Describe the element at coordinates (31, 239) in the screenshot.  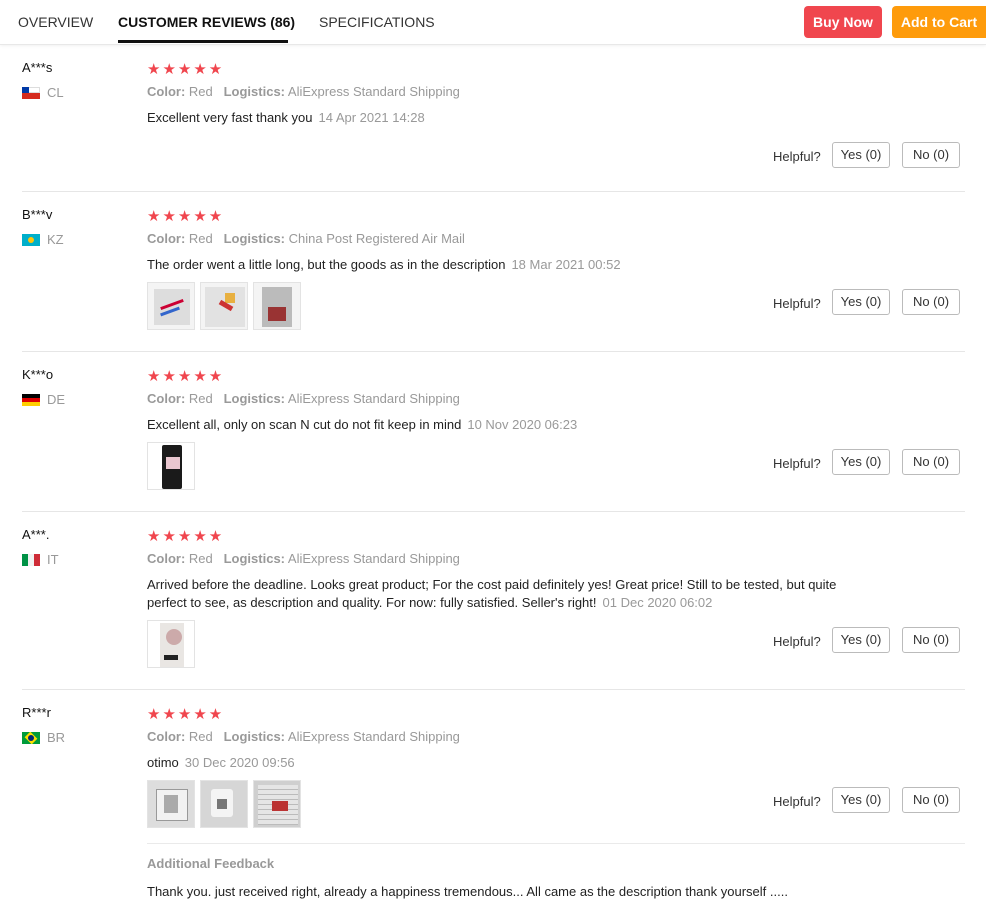
I see `flag-kz-icon` at that location.